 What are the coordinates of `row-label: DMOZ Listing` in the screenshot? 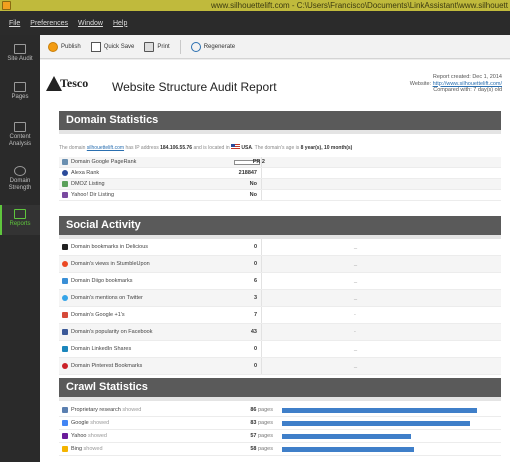 It's located at (88, 184).